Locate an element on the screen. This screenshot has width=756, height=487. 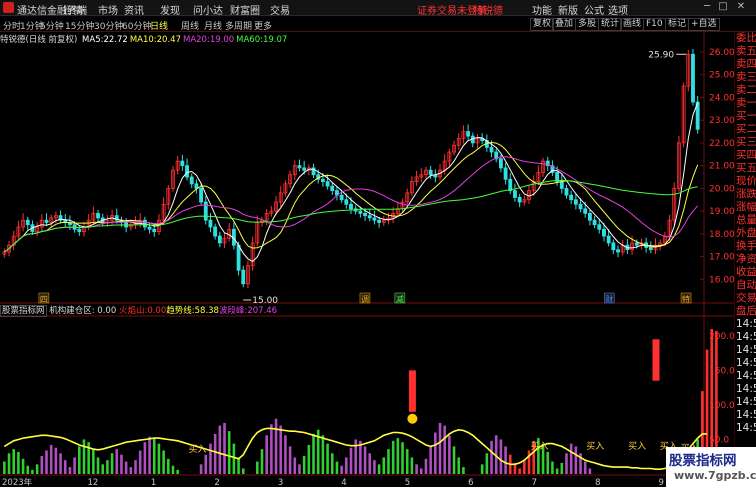
minimize-icon: ─ is located at coordinates (707, 7).